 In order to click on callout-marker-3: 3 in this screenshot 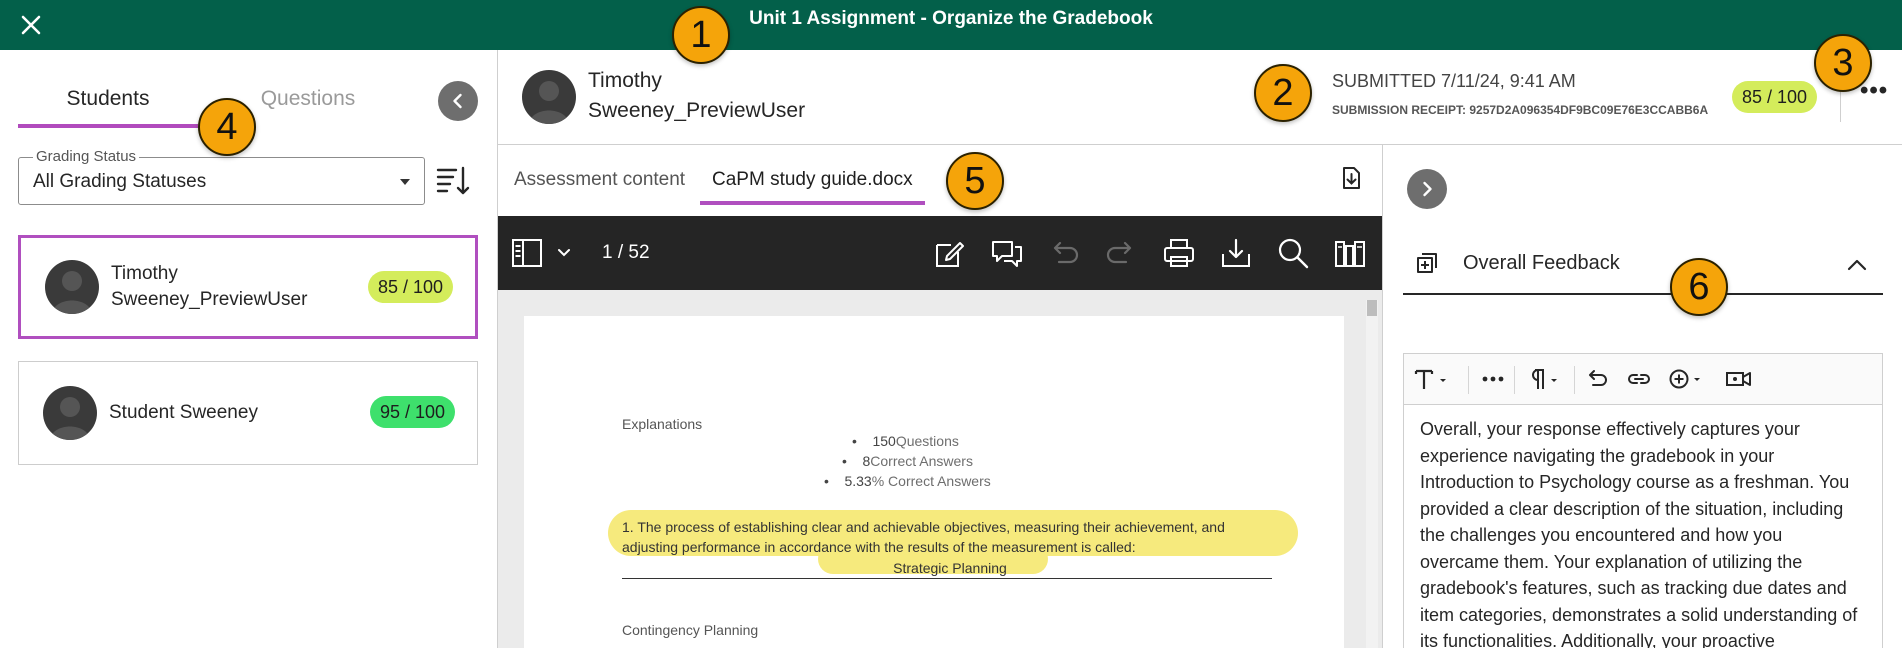, I will do `click(1843, 63)`.